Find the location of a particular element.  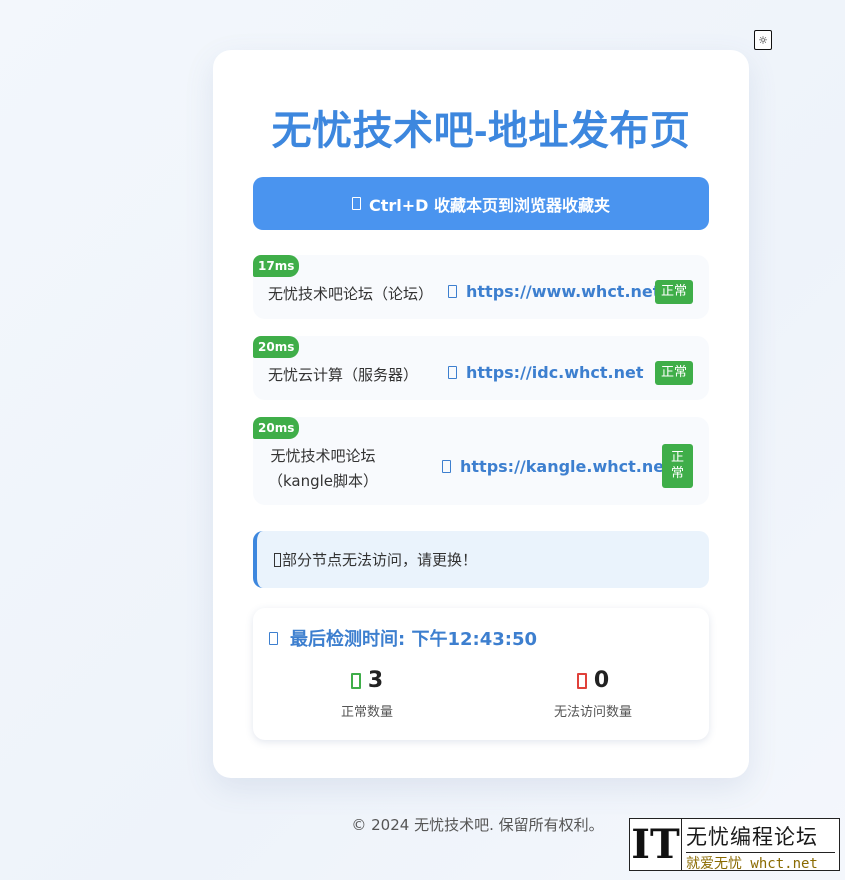

site-name: 无忧技术吧论坛 （kangle脚本） is located at coordinates (323, 469).